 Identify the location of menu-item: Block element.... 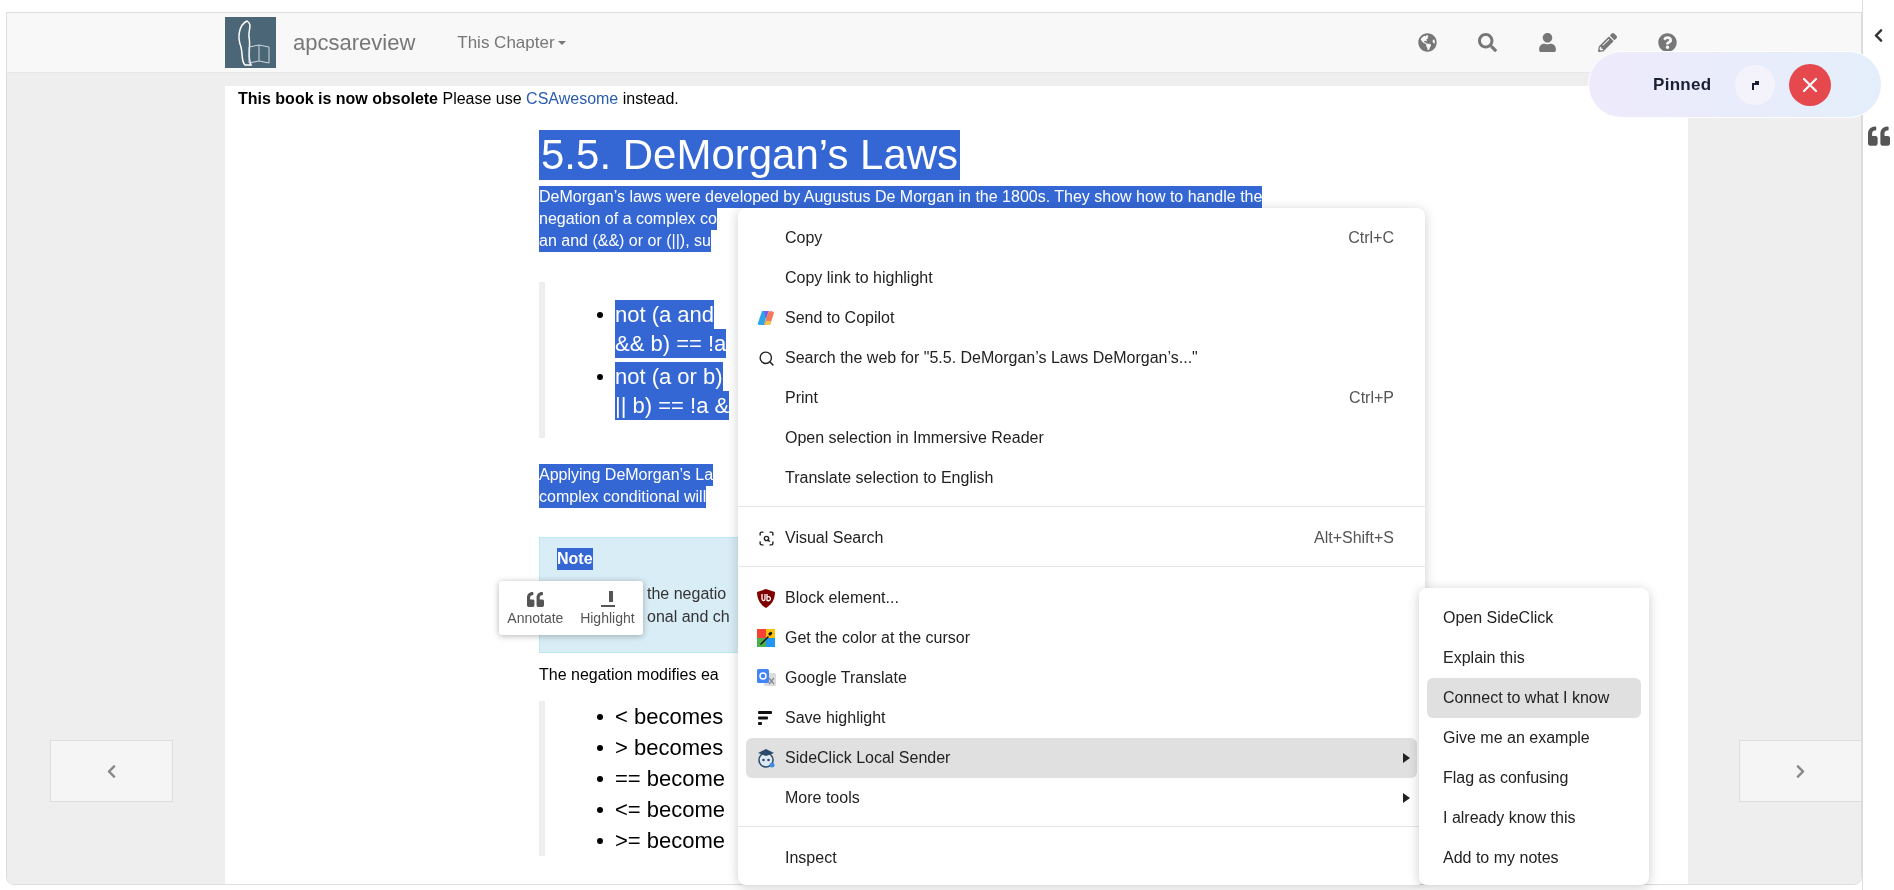
(1081, 598).